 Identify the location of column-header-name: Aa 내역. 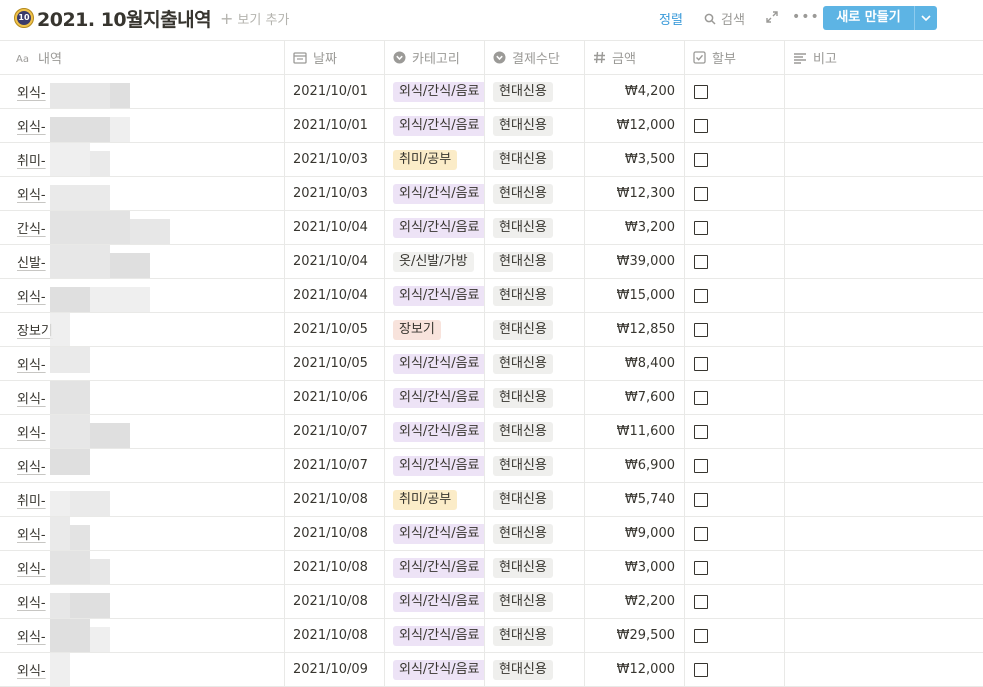
(147, 57).